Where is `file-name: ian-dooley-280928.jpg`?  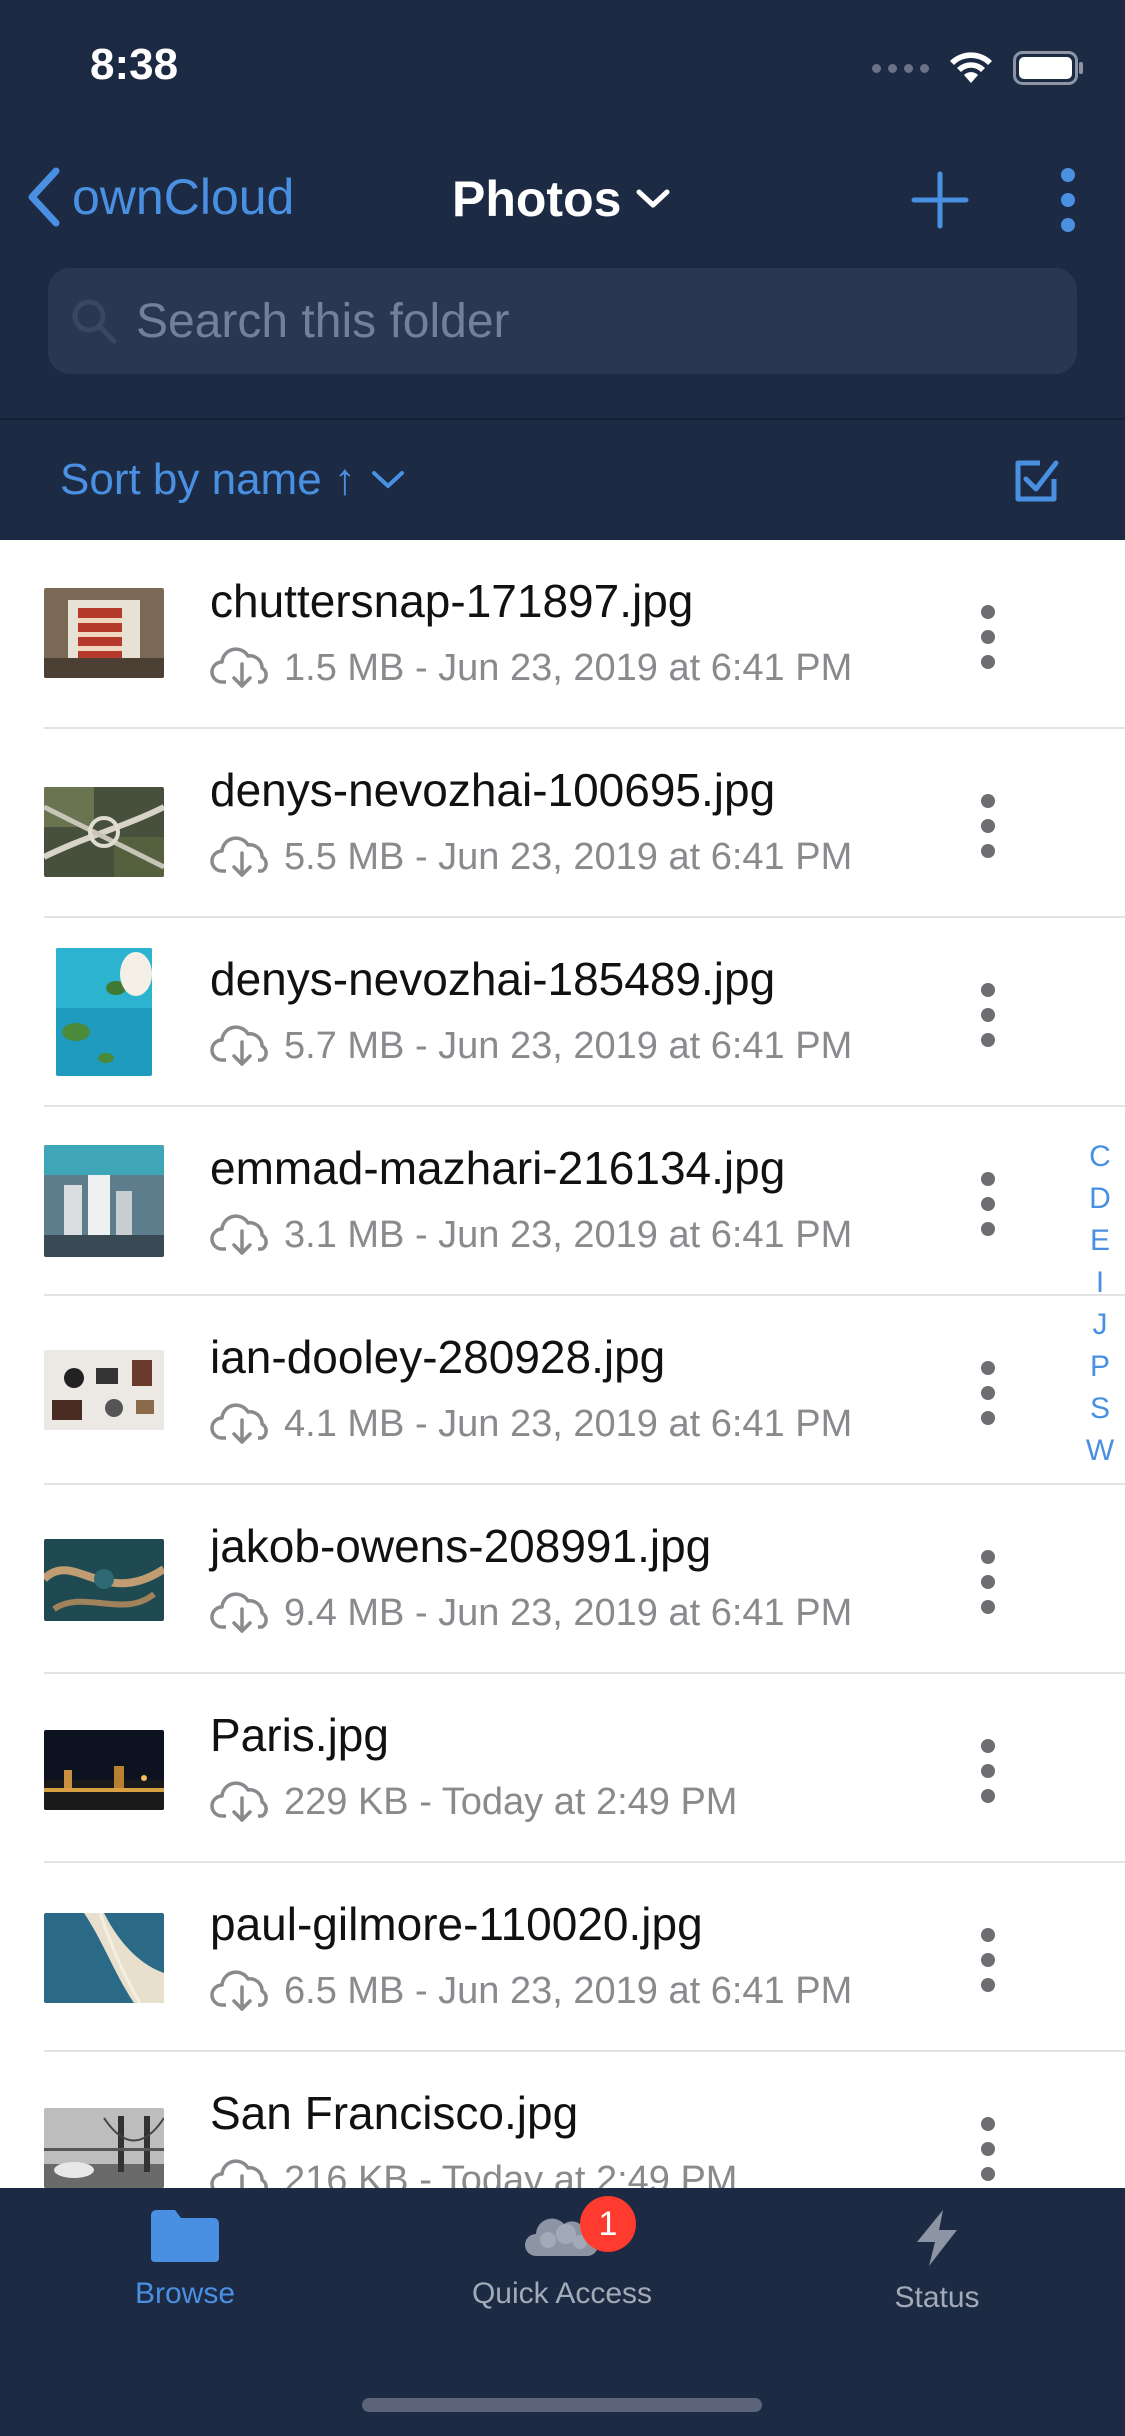 file-name: ian-dooley-280928.jpg is located at coordinates (438, 1357).